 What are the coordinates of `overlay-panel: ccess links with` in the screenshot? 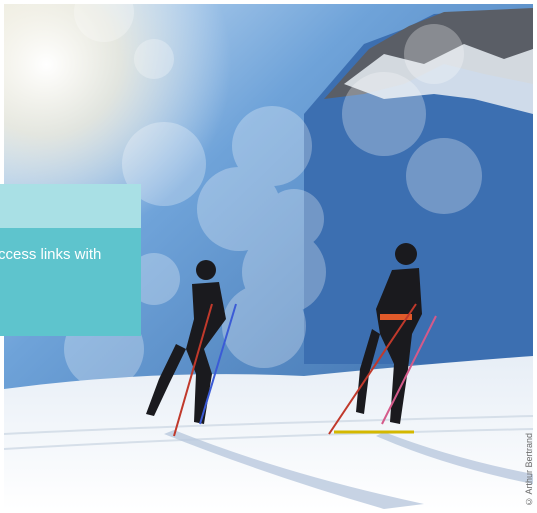 It's located at (70, 260).